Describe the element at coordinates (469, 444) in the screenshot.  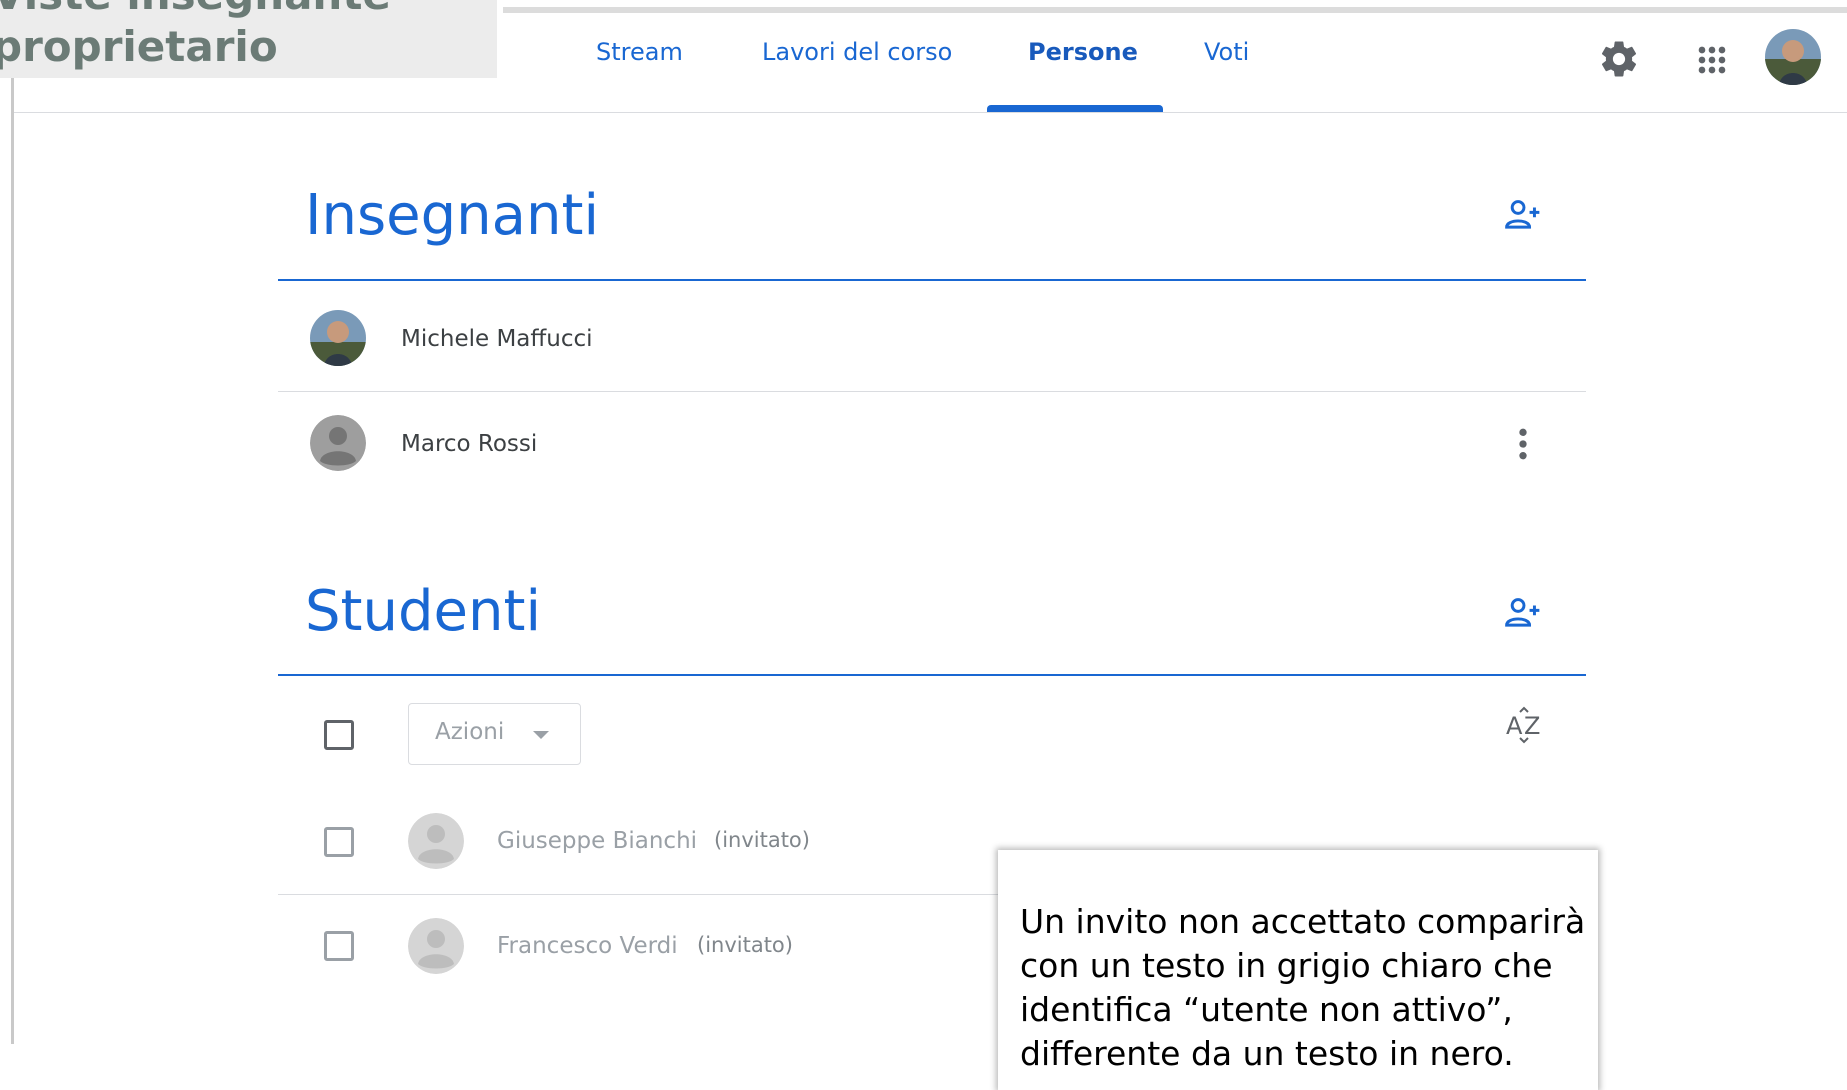
I see `teacher-name: Marco Rossi` at that location.